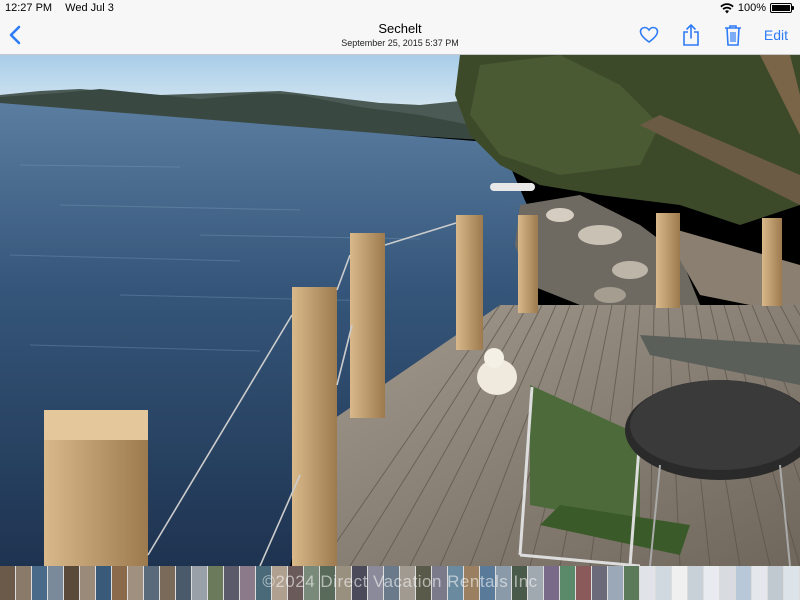 Image resolution: width=800 pixels, height=600 pixels. I want to click on wifi-icon, so click(727, 7).